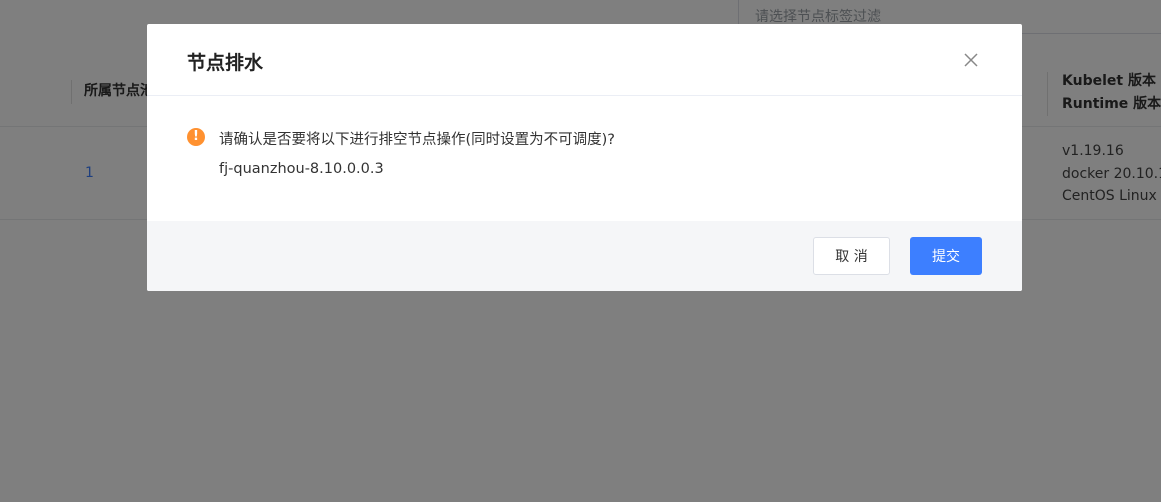 This screenshot has height=502, width=1161. Describe the element at coordinates (196, 137) in the screenshot. I see `exclamation-circle-icon: !` at that location.